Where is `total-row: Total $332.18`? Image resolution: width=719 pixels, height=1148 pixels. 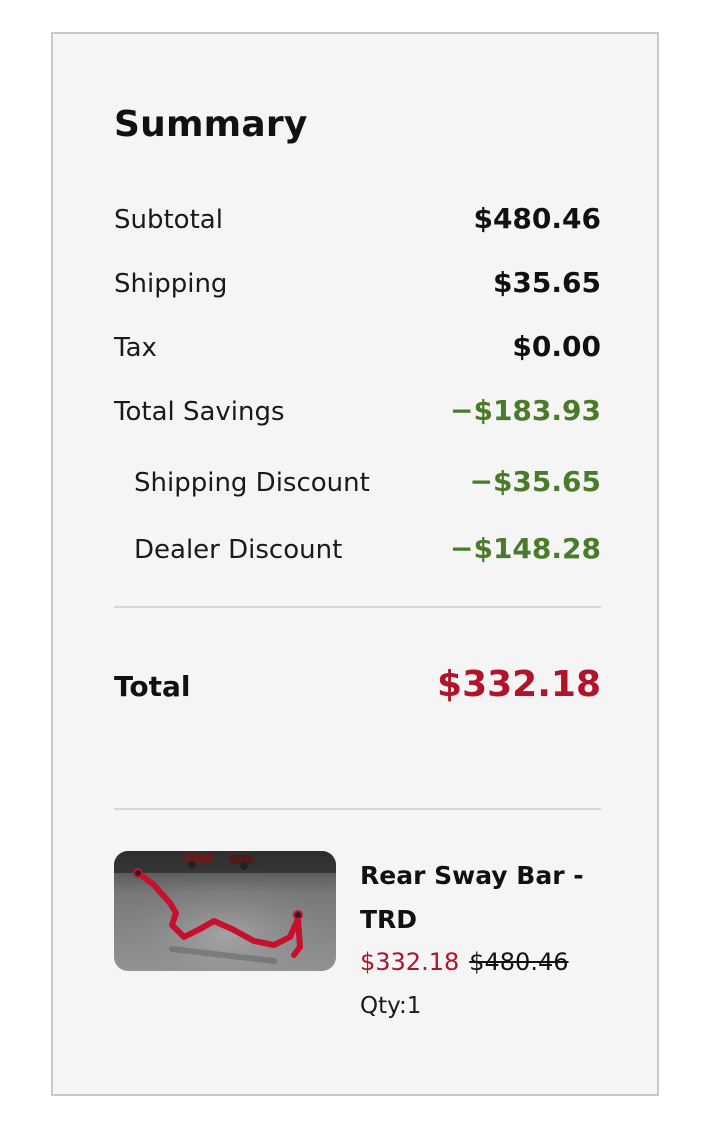 total-row: Total $332.18 is located at coordinates (357, 684).